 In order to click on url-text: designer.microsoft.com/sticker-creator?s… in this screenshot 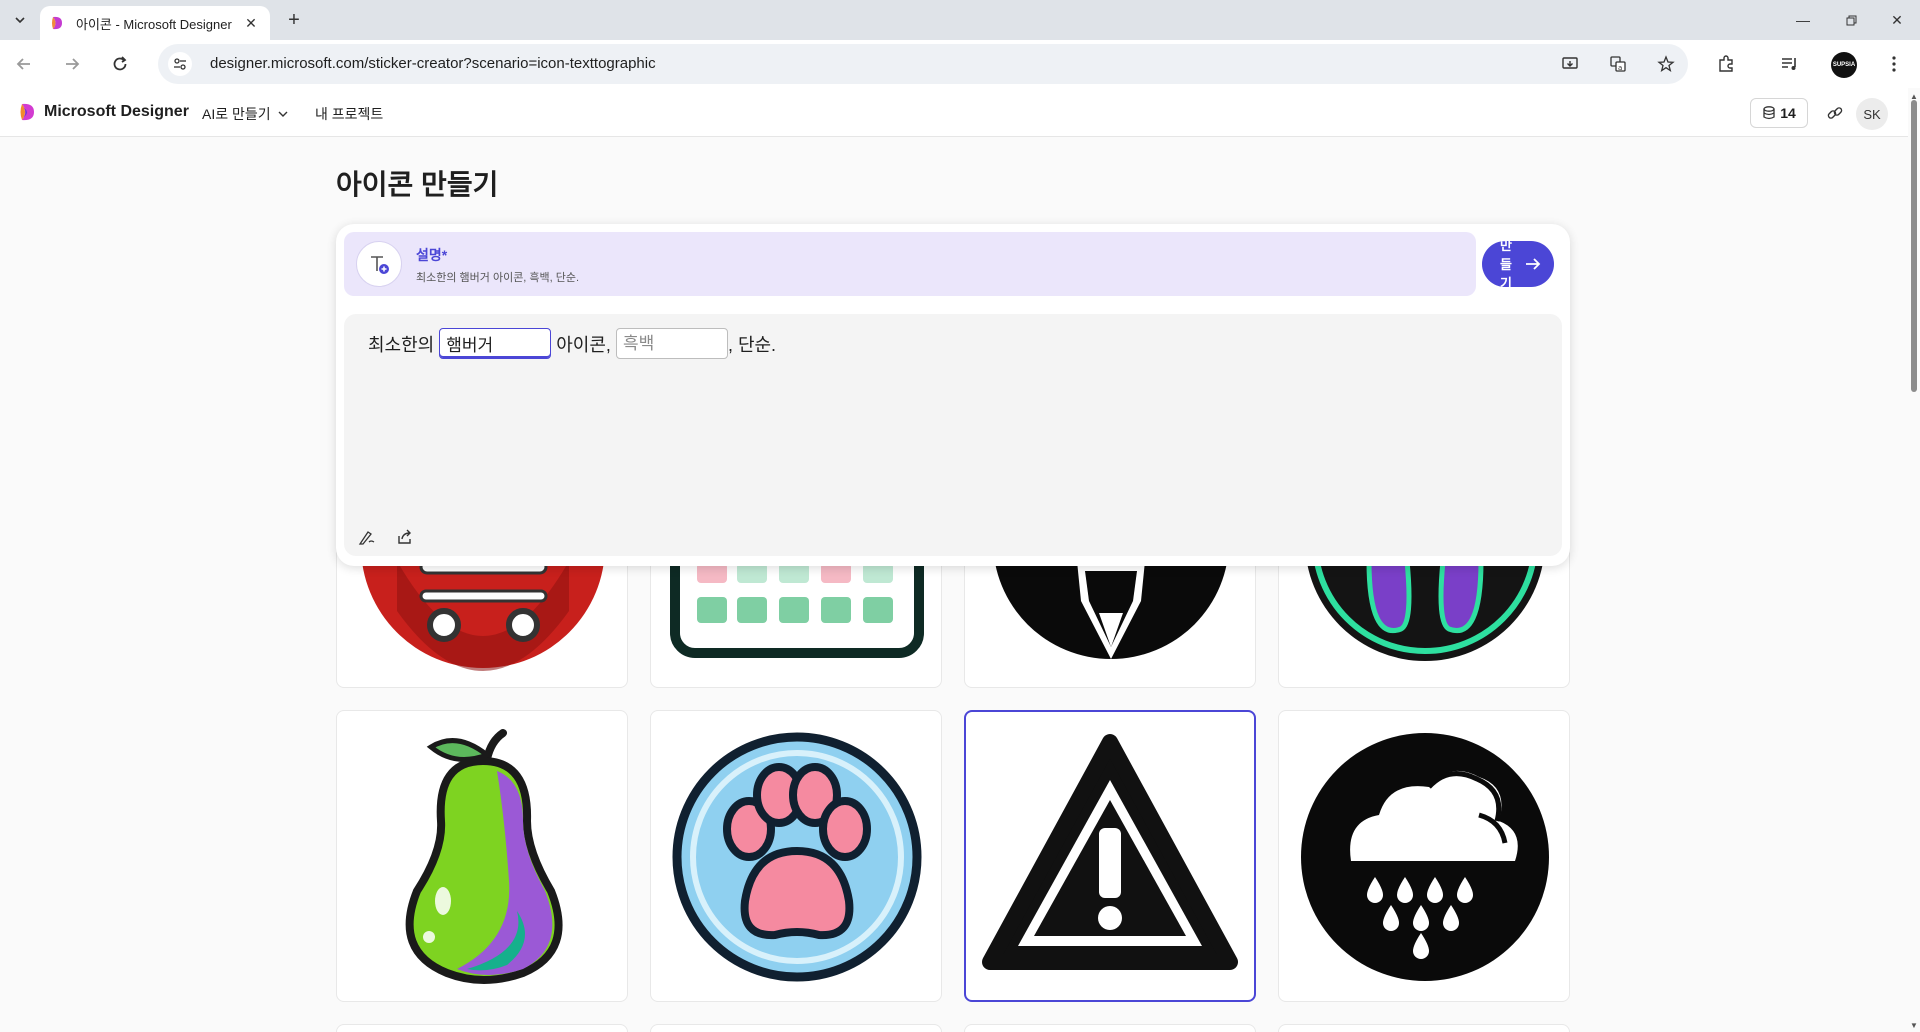, I will do `click(433, 63)`.